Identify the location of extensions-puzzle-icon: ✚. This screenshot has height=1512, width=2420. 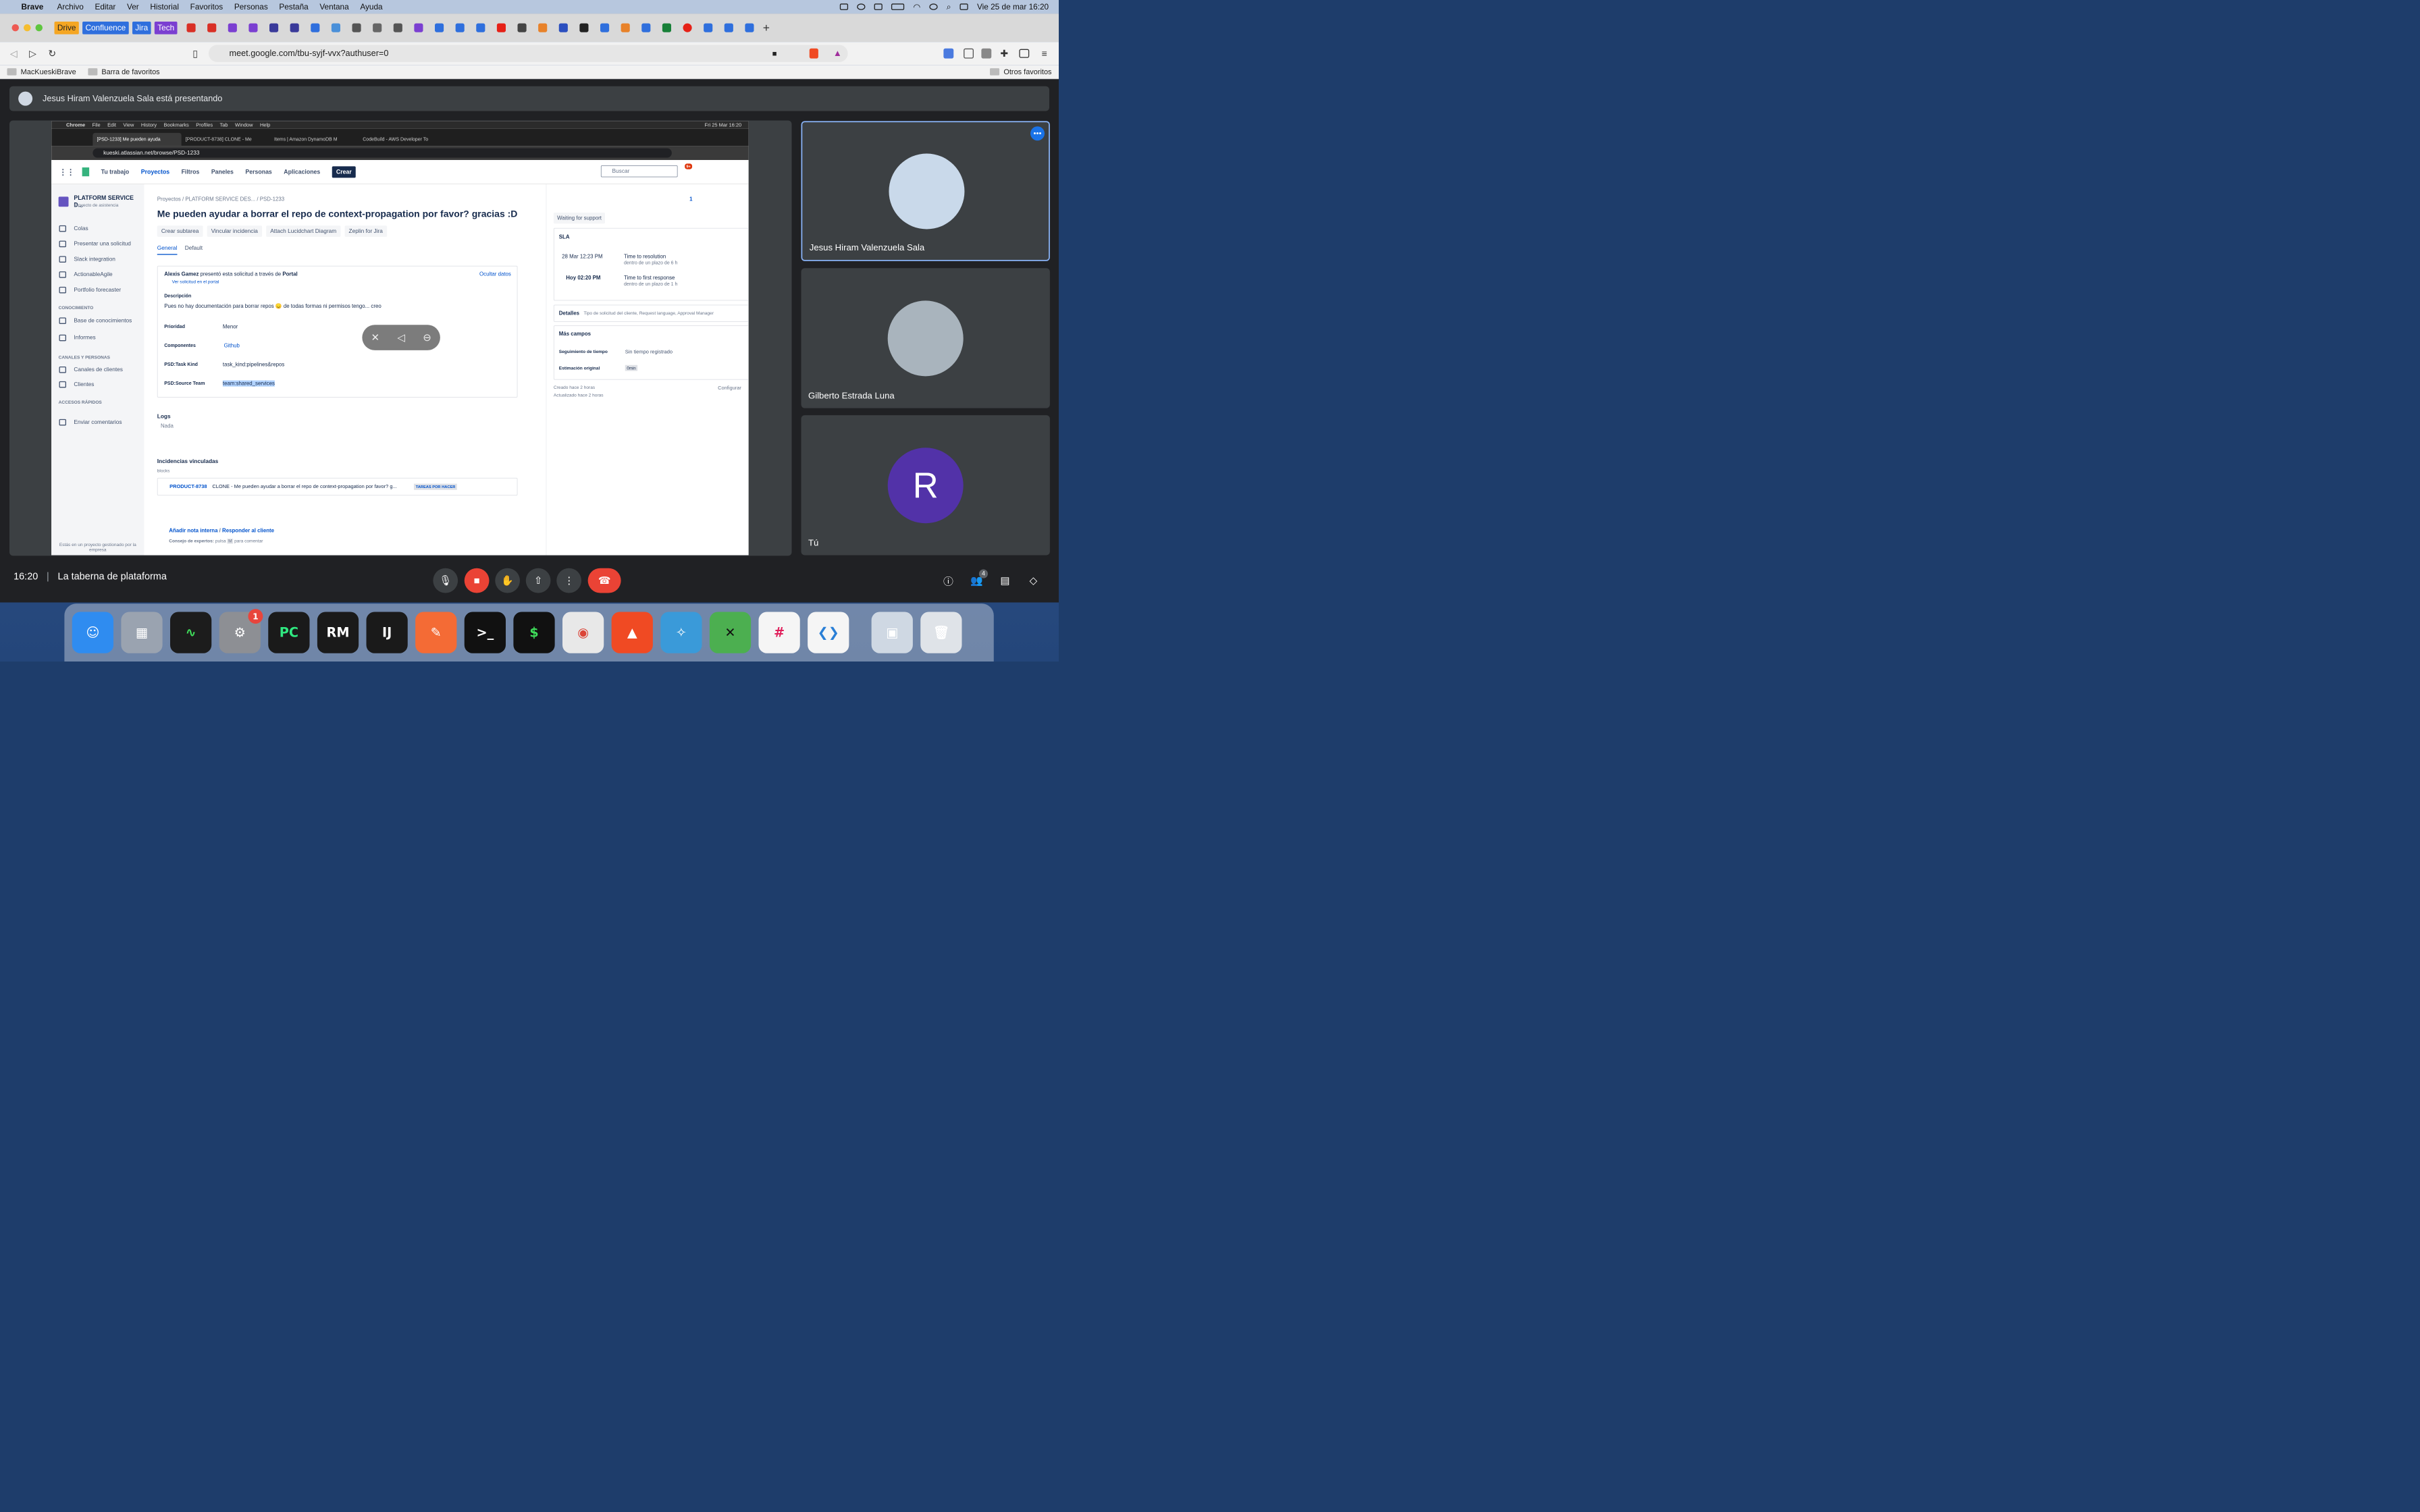
(1004, 53).